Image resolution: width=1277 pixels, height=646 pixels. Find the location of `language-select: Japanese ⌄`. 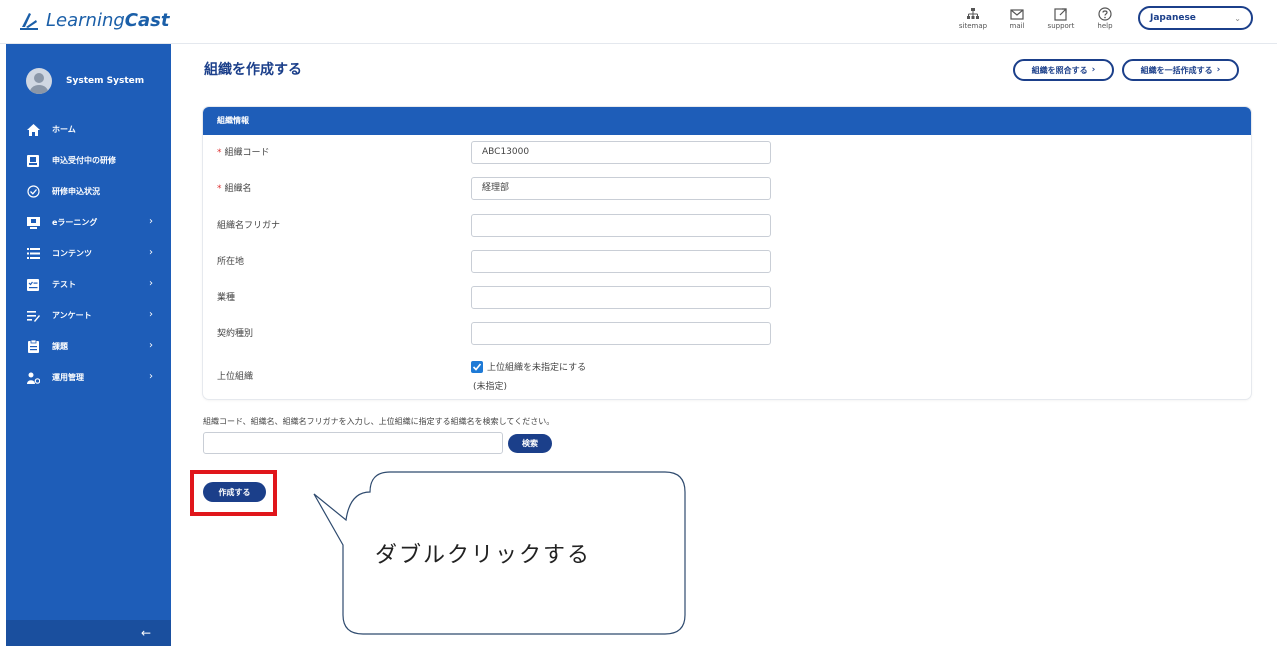

language-select: Japanese ⌄ is located at coordinates (1195, 18).